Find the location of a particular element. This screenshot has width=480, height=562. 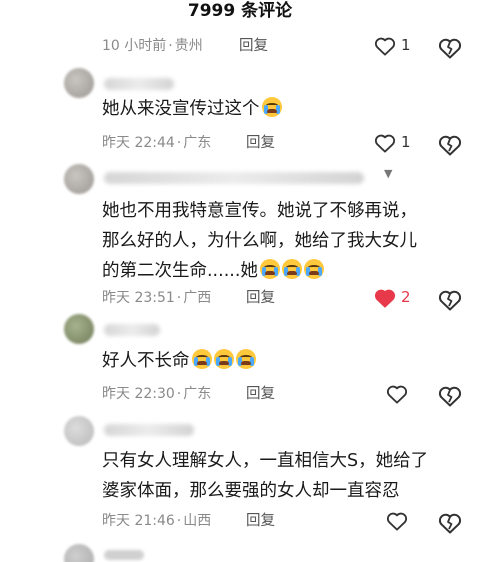

heart-filled-icon is located at coordinates (385, 298).